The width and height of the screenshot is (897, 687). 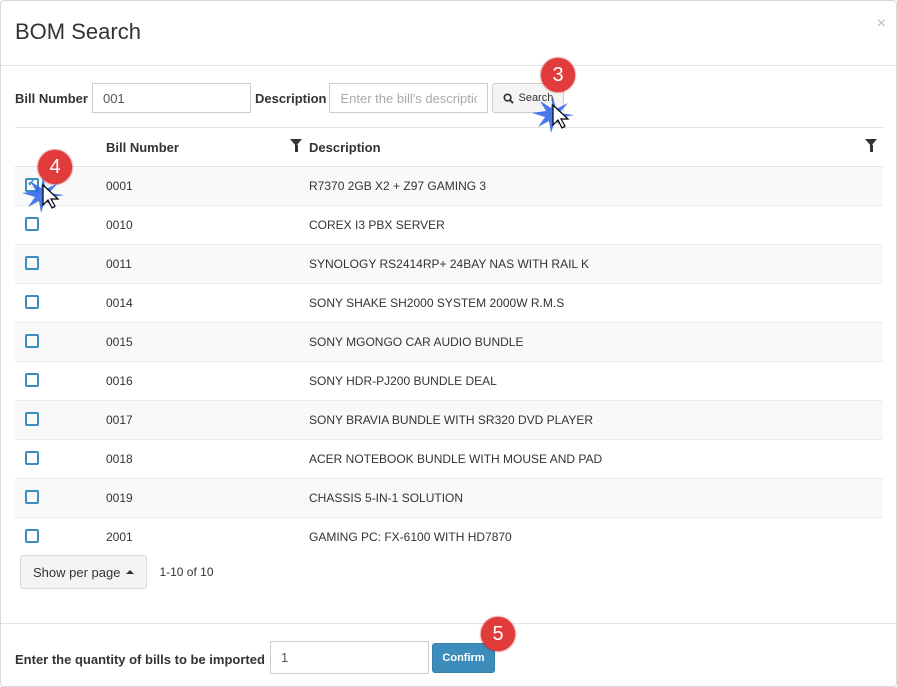 I want to click on bill-number-cell: 2001, so click(x=206, y=536).